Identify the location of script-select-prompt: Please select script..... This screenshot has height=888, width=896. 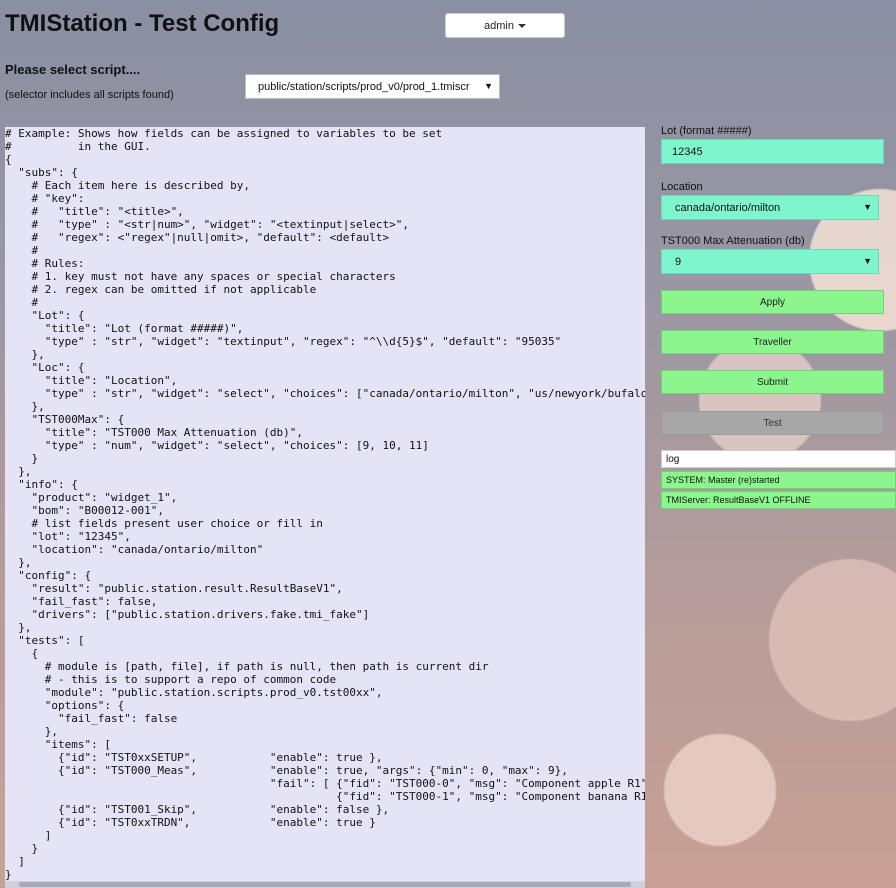
(73, 69).